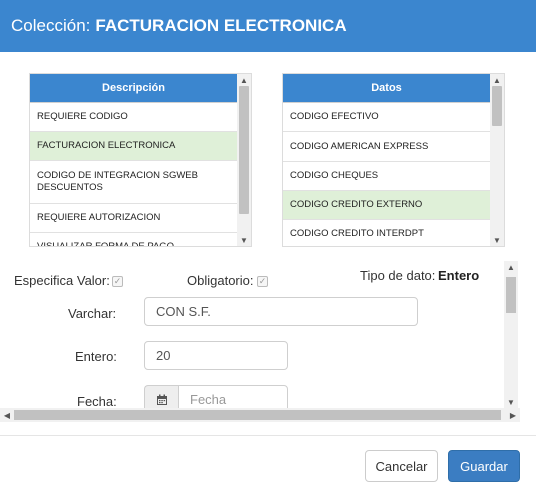 The image size is (536, 495). I want to click on modal-title-collection: FACTURACION ELECTRONICA, so click(221, 25).